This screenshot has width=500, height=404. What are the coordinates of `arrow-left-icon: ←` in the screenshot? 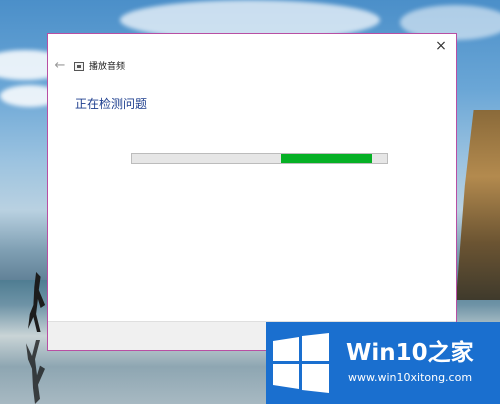 It's located at (60, 65).